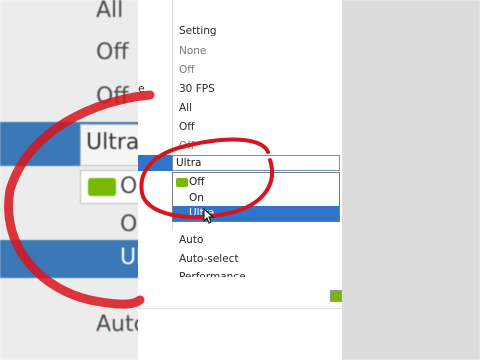 The height and width of the screenshot is (360, 480). I want to click on setting-value-off-3: Off, so click(187, 146).